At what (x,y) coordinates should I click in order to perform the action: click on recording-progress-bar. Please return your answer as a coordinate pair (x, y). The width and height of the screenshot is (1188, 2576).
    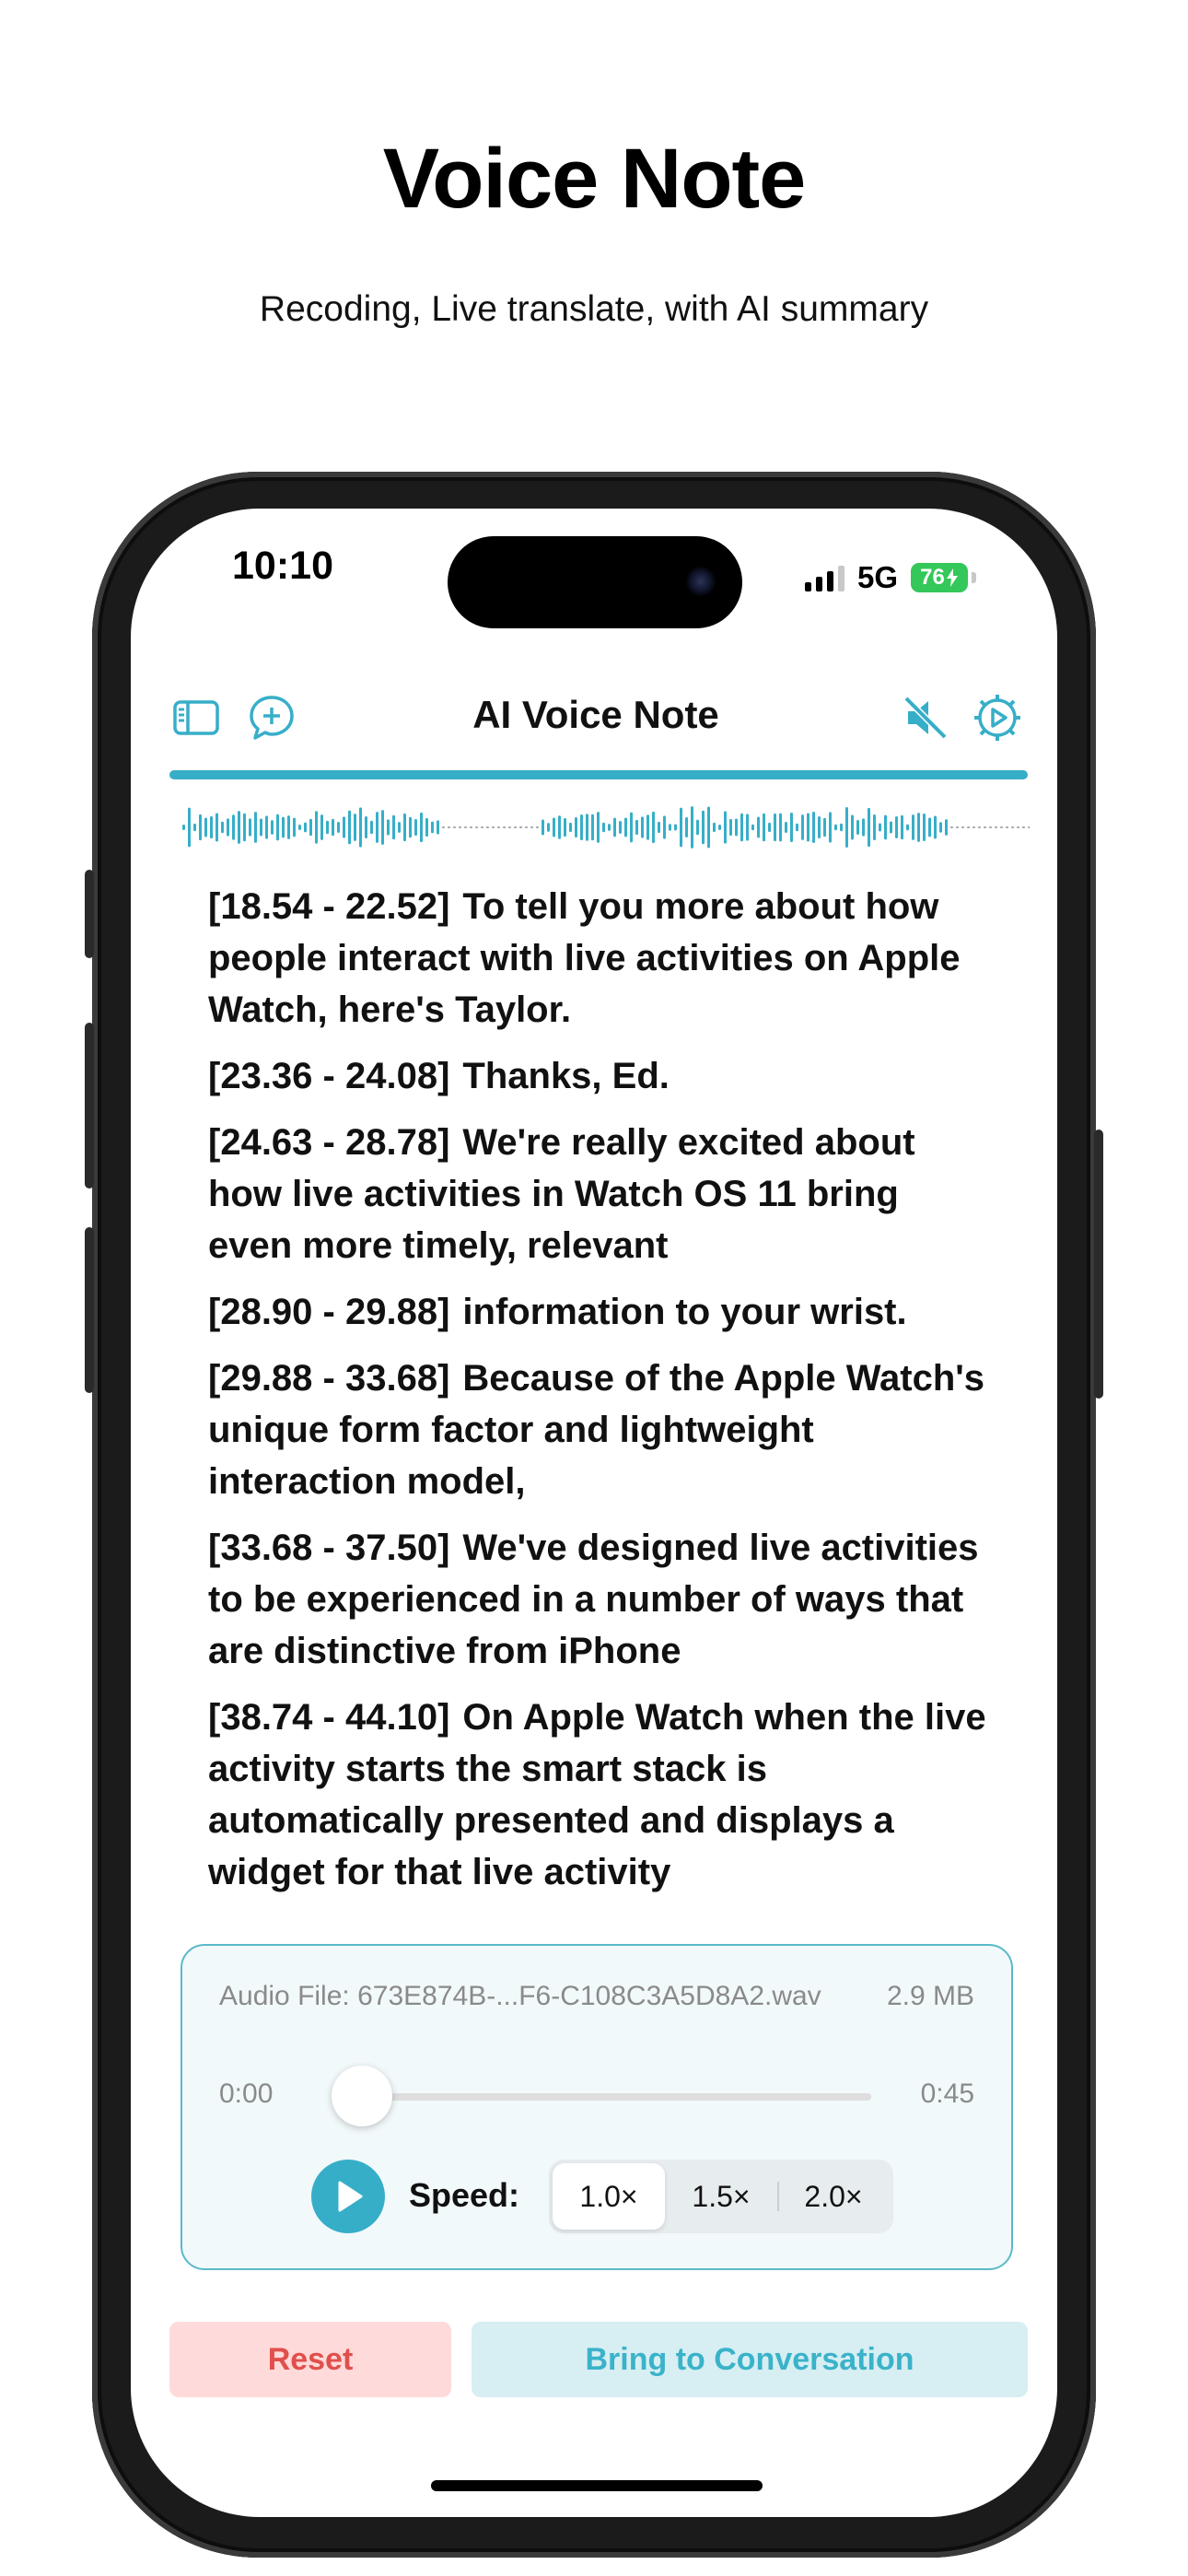
    Looking at the image, I should click on (598, 774).